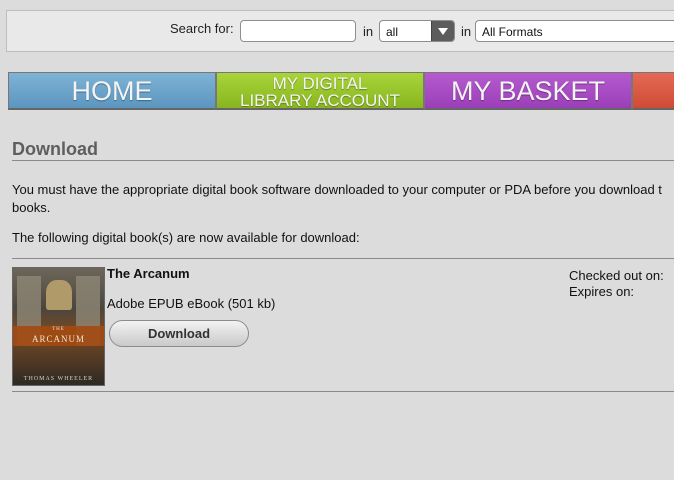 The image size is (674, 480). I want to click on download-button: Download, so click(179, 333).